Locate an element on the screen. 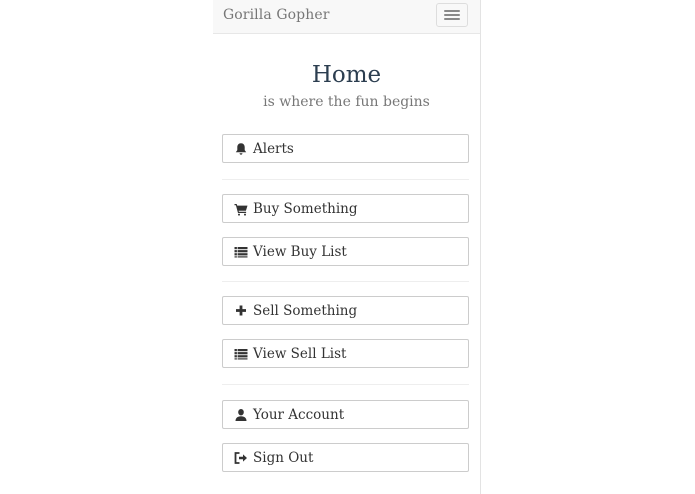 The height and width of the screenshot is (494, 695). sell-something-label: Sell Something is located at coordinates (305, 311).